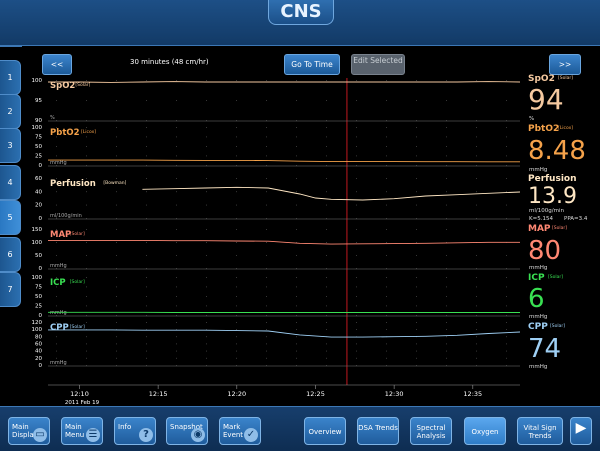  Describe the element at coordinates (37, 323) in the screenshot. I see `y-tick-label: 120` at that location.